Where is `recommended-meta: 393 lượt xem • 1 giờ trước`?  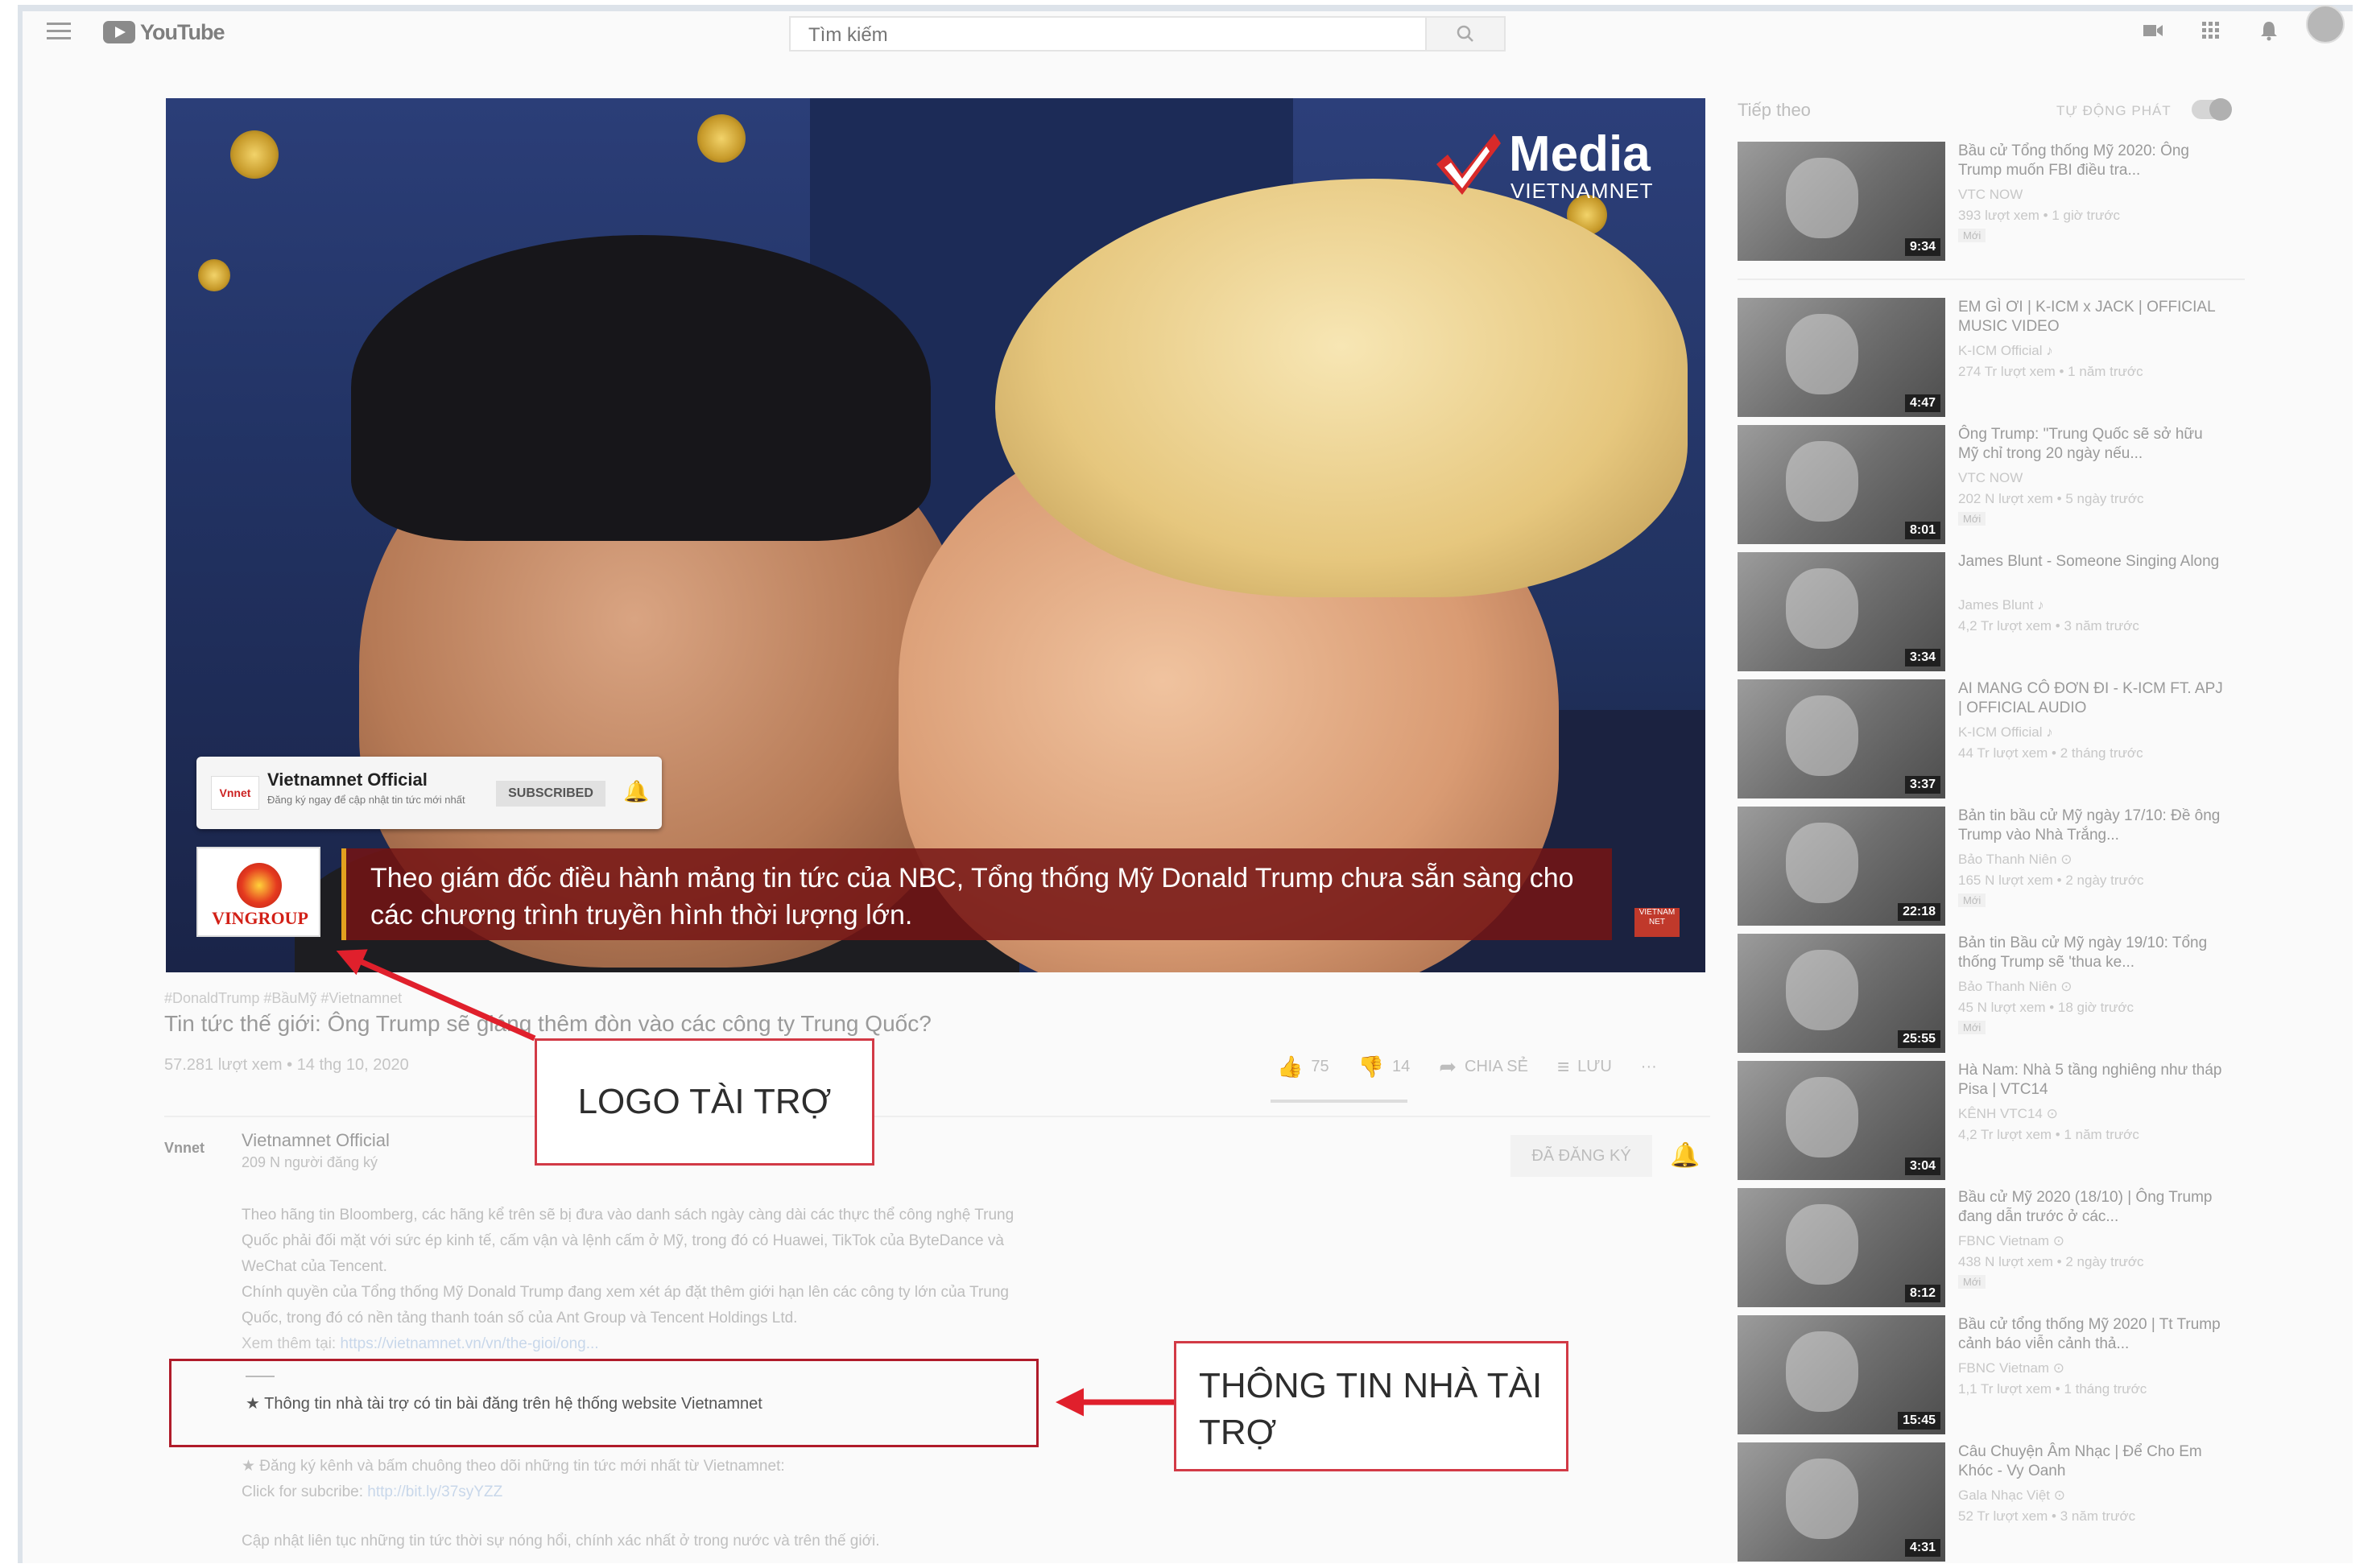 recommended-meta: 393 lượt xem • 1 giờ trước is located at coordinates (2040, 216).